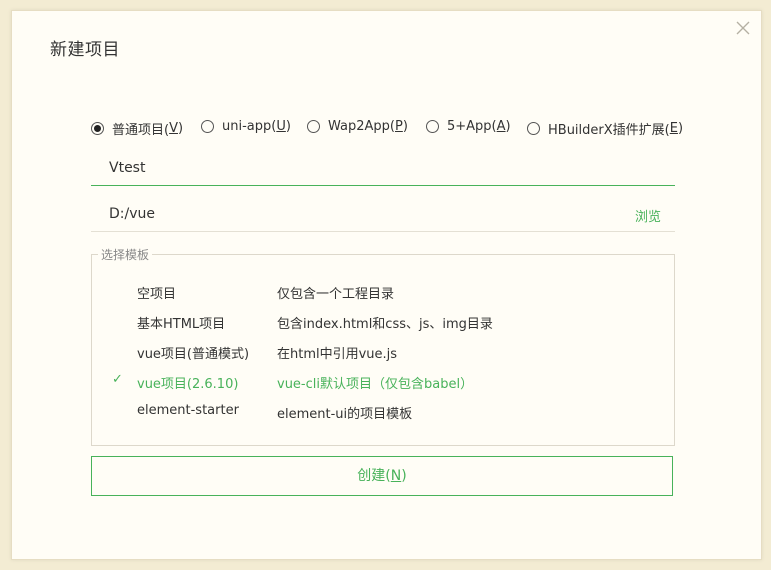 The width and height of the screenshot is (771, 570). I want to click on radio-hbuilderx-plugin, so click(533, 128).